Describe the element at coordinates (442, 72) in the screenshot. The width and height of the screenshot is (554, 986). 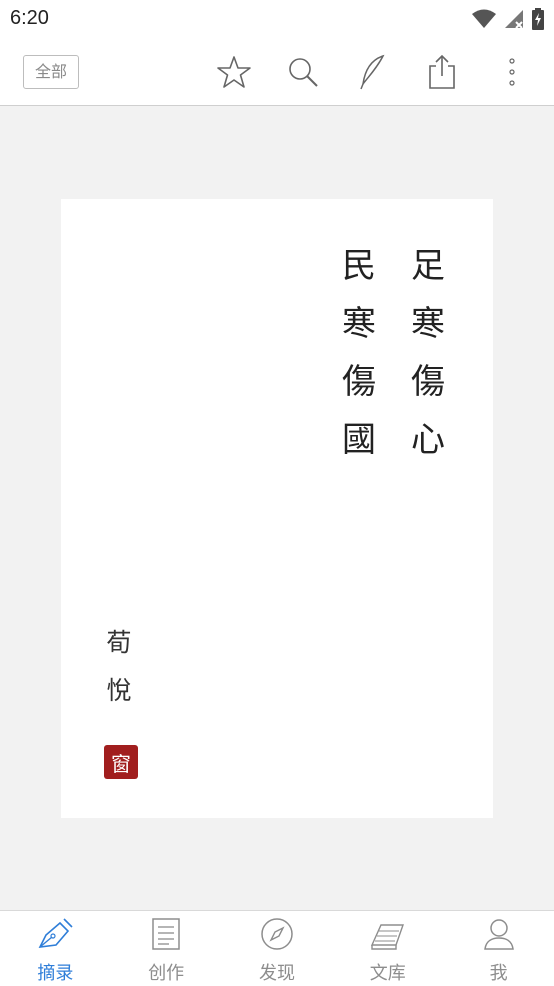
I see `share-icon` at that location.